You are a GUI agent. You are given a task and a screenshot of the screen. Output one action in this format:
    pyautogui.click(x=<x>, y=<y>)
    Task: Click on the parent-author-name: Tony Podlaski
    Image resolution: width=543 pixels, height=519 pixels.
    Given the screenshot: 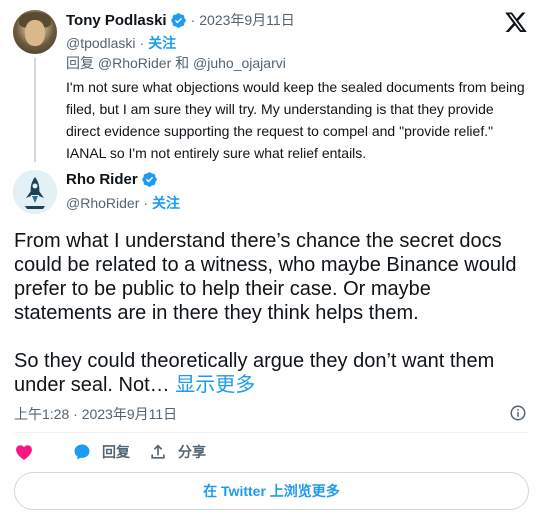 What is the action you would take?
    pyautogui.click(x=116, y=20)
    